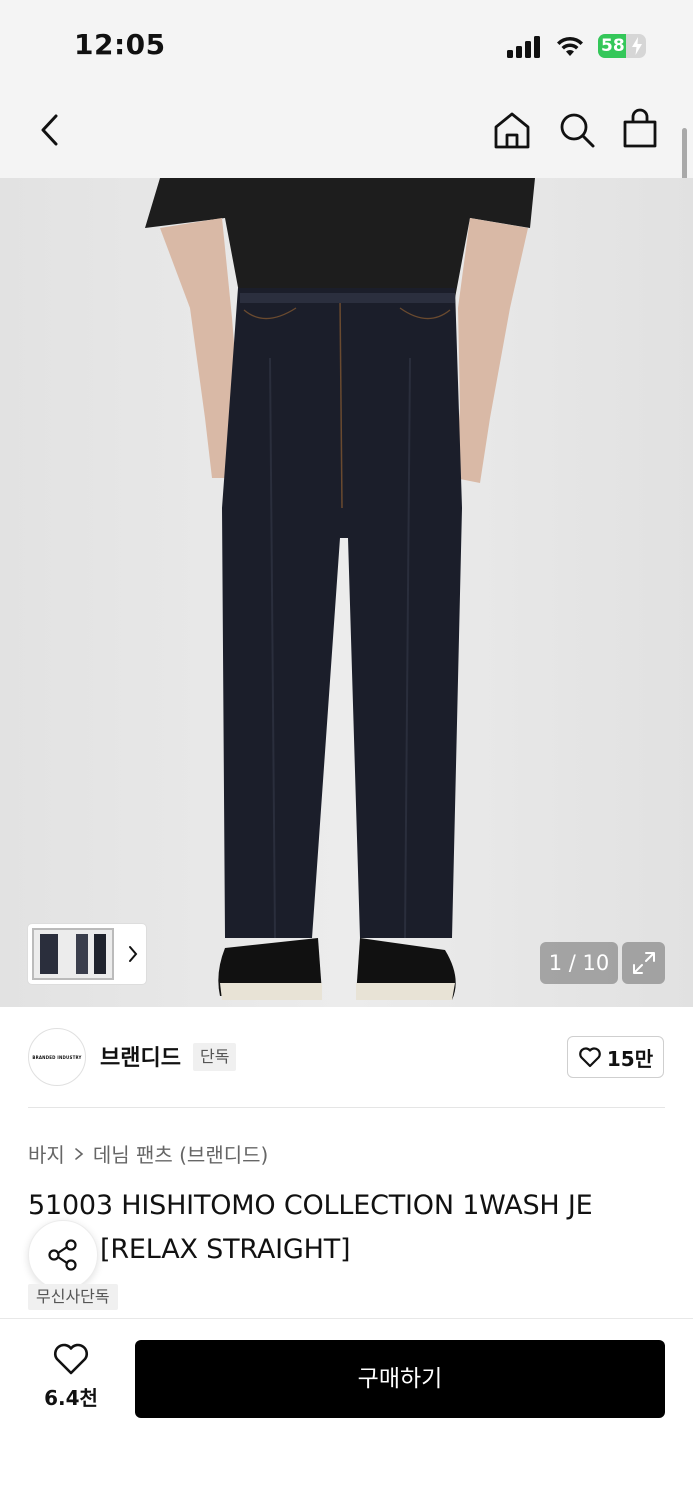 This screenshot has height=1500, width=693. I want to click on divider, so click(346, 1107).